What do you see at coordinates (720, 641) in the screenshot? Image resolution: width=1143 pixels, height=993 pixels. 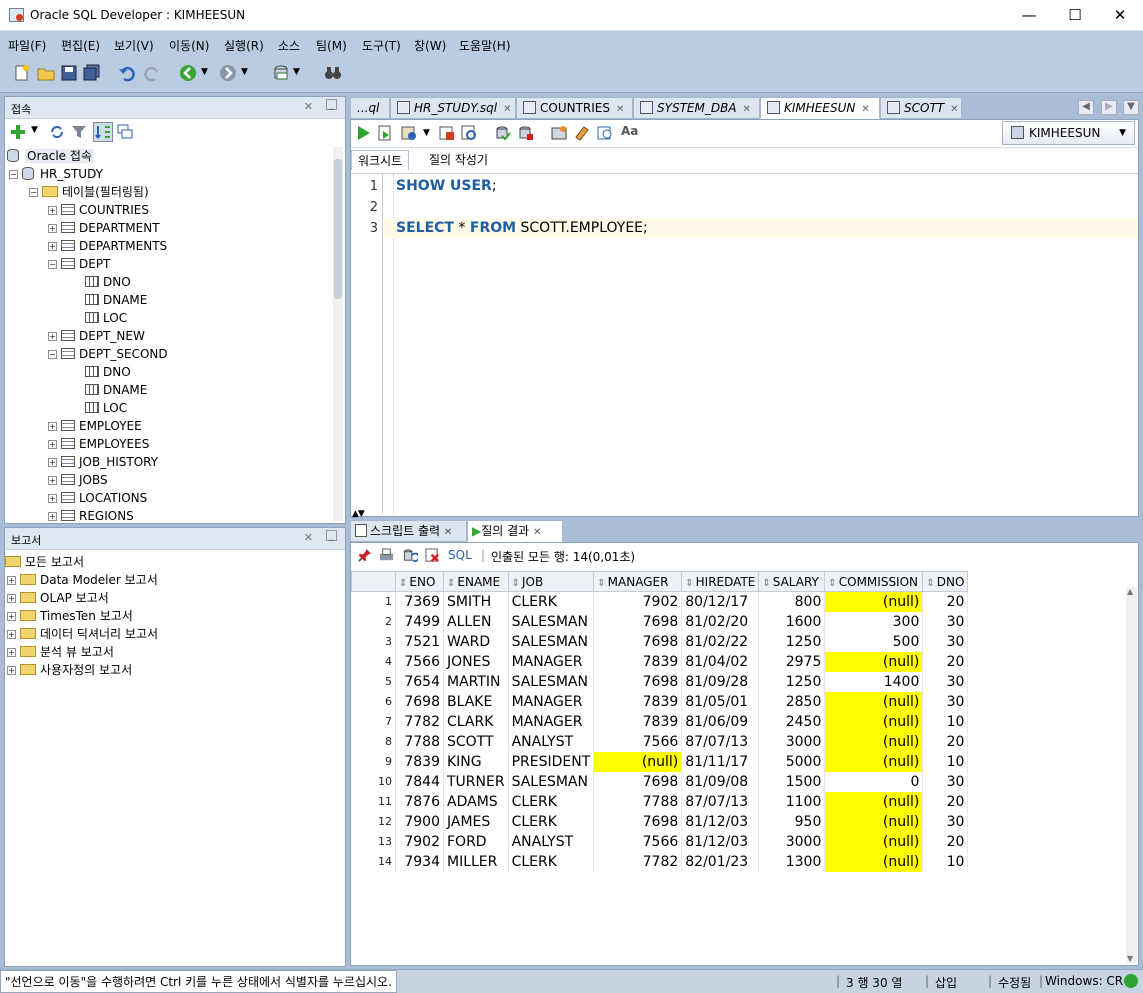 I see `table-cell: 81/02/22` at bounding box center [720, 641].